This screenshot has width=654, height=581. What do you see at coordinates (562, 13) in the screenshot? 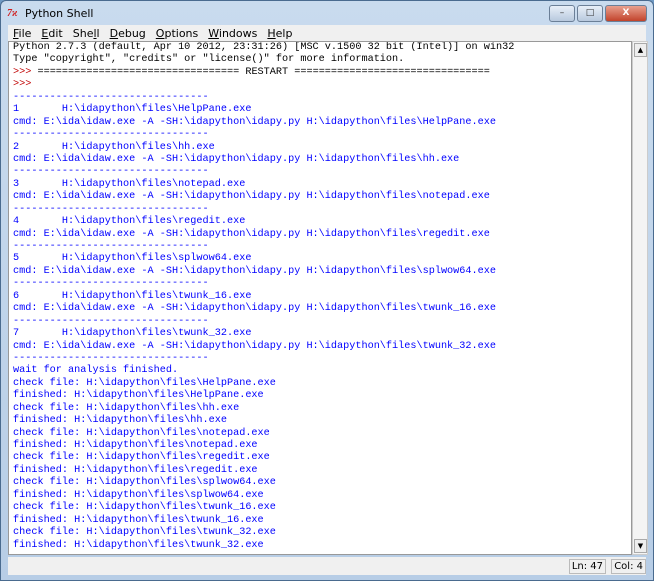
I see `minimize-button: –` at bounding box center [562, 13].